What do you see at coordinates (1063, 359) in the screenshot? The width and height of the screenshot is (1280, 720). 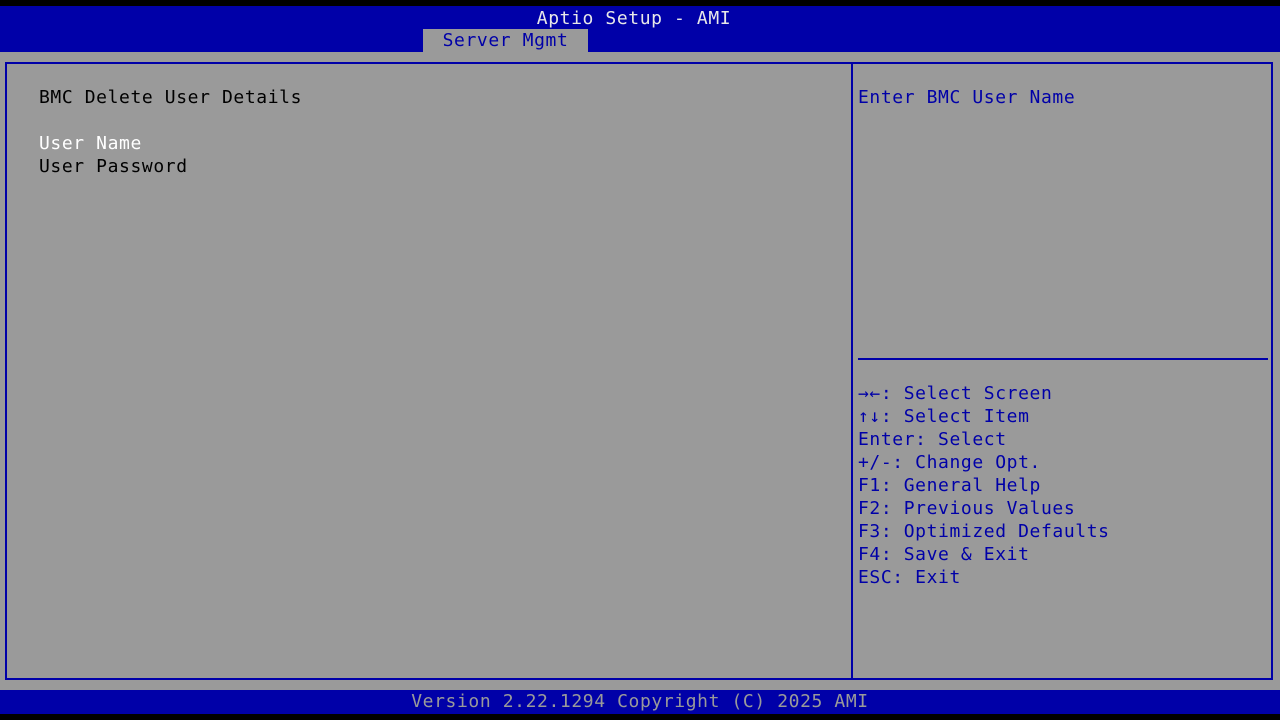 I see `help-divider` at bounding box center [1063, 359].